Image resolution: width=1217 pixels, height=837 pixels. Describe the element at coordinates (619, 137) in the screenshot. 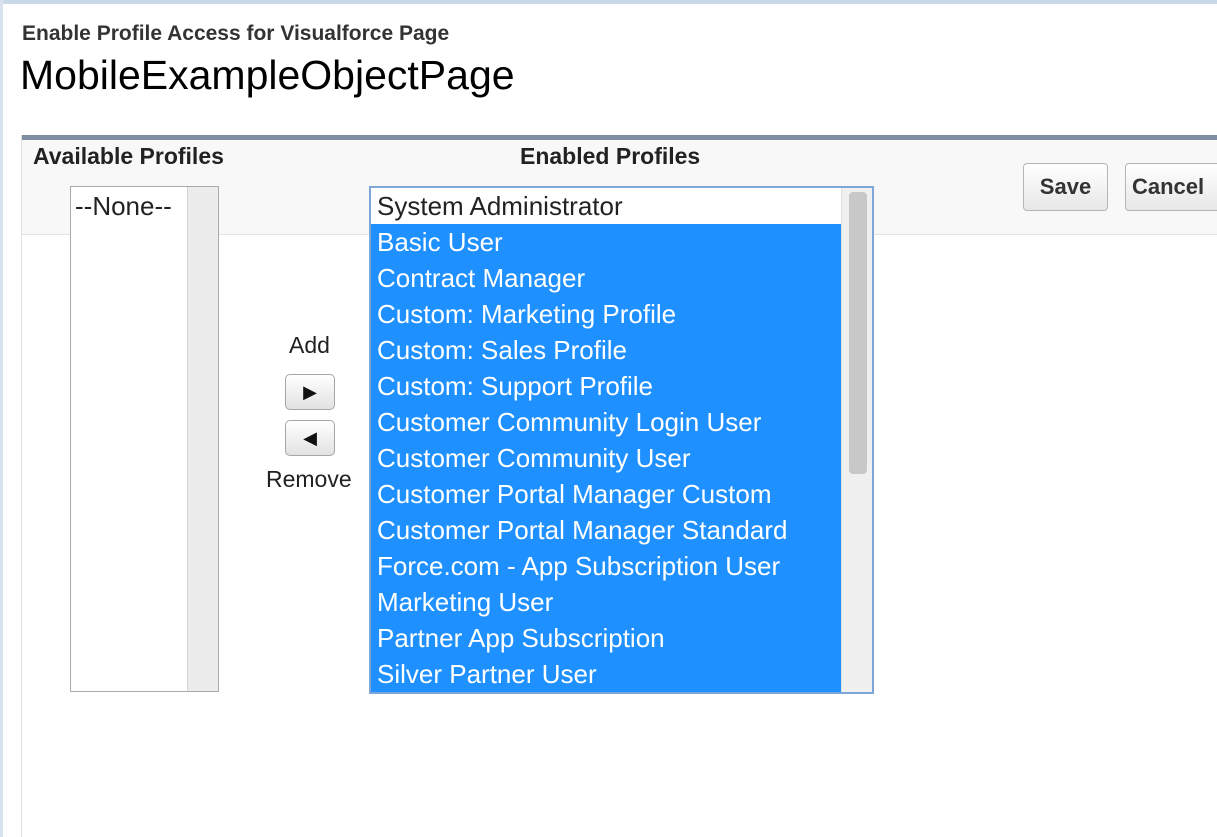

I see `panel-header-bar` at that location.